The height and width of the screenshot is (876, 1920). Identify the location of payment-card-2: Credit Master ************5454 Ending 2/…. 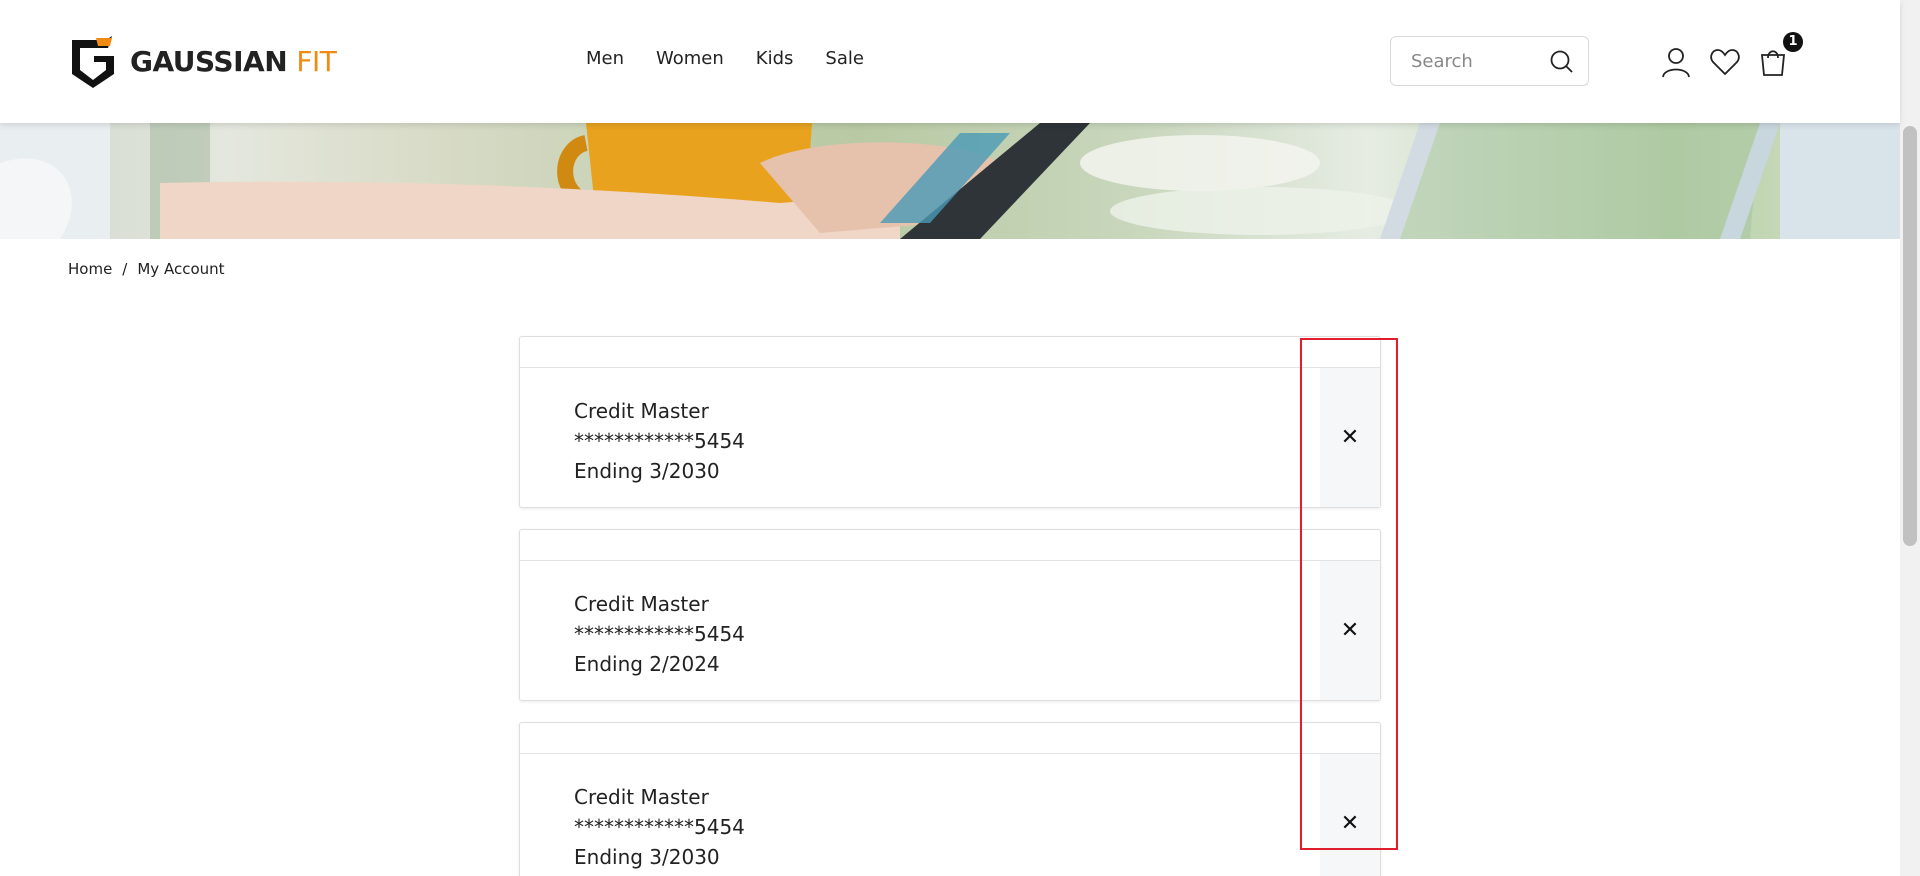
(950, 615).